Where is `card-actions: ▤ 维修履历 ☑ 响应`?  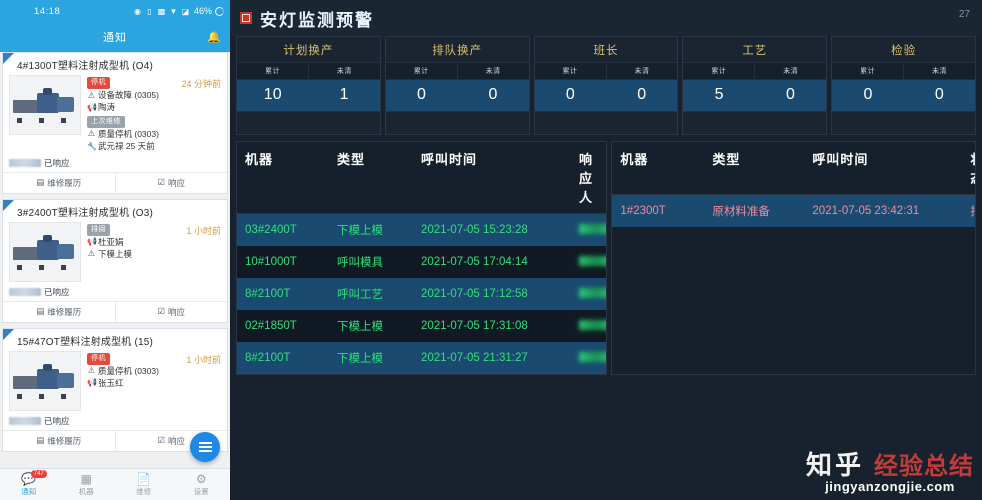
card-actions: ▤ 维修履历 ☑ 响应 is located at coordinates (115, 311).